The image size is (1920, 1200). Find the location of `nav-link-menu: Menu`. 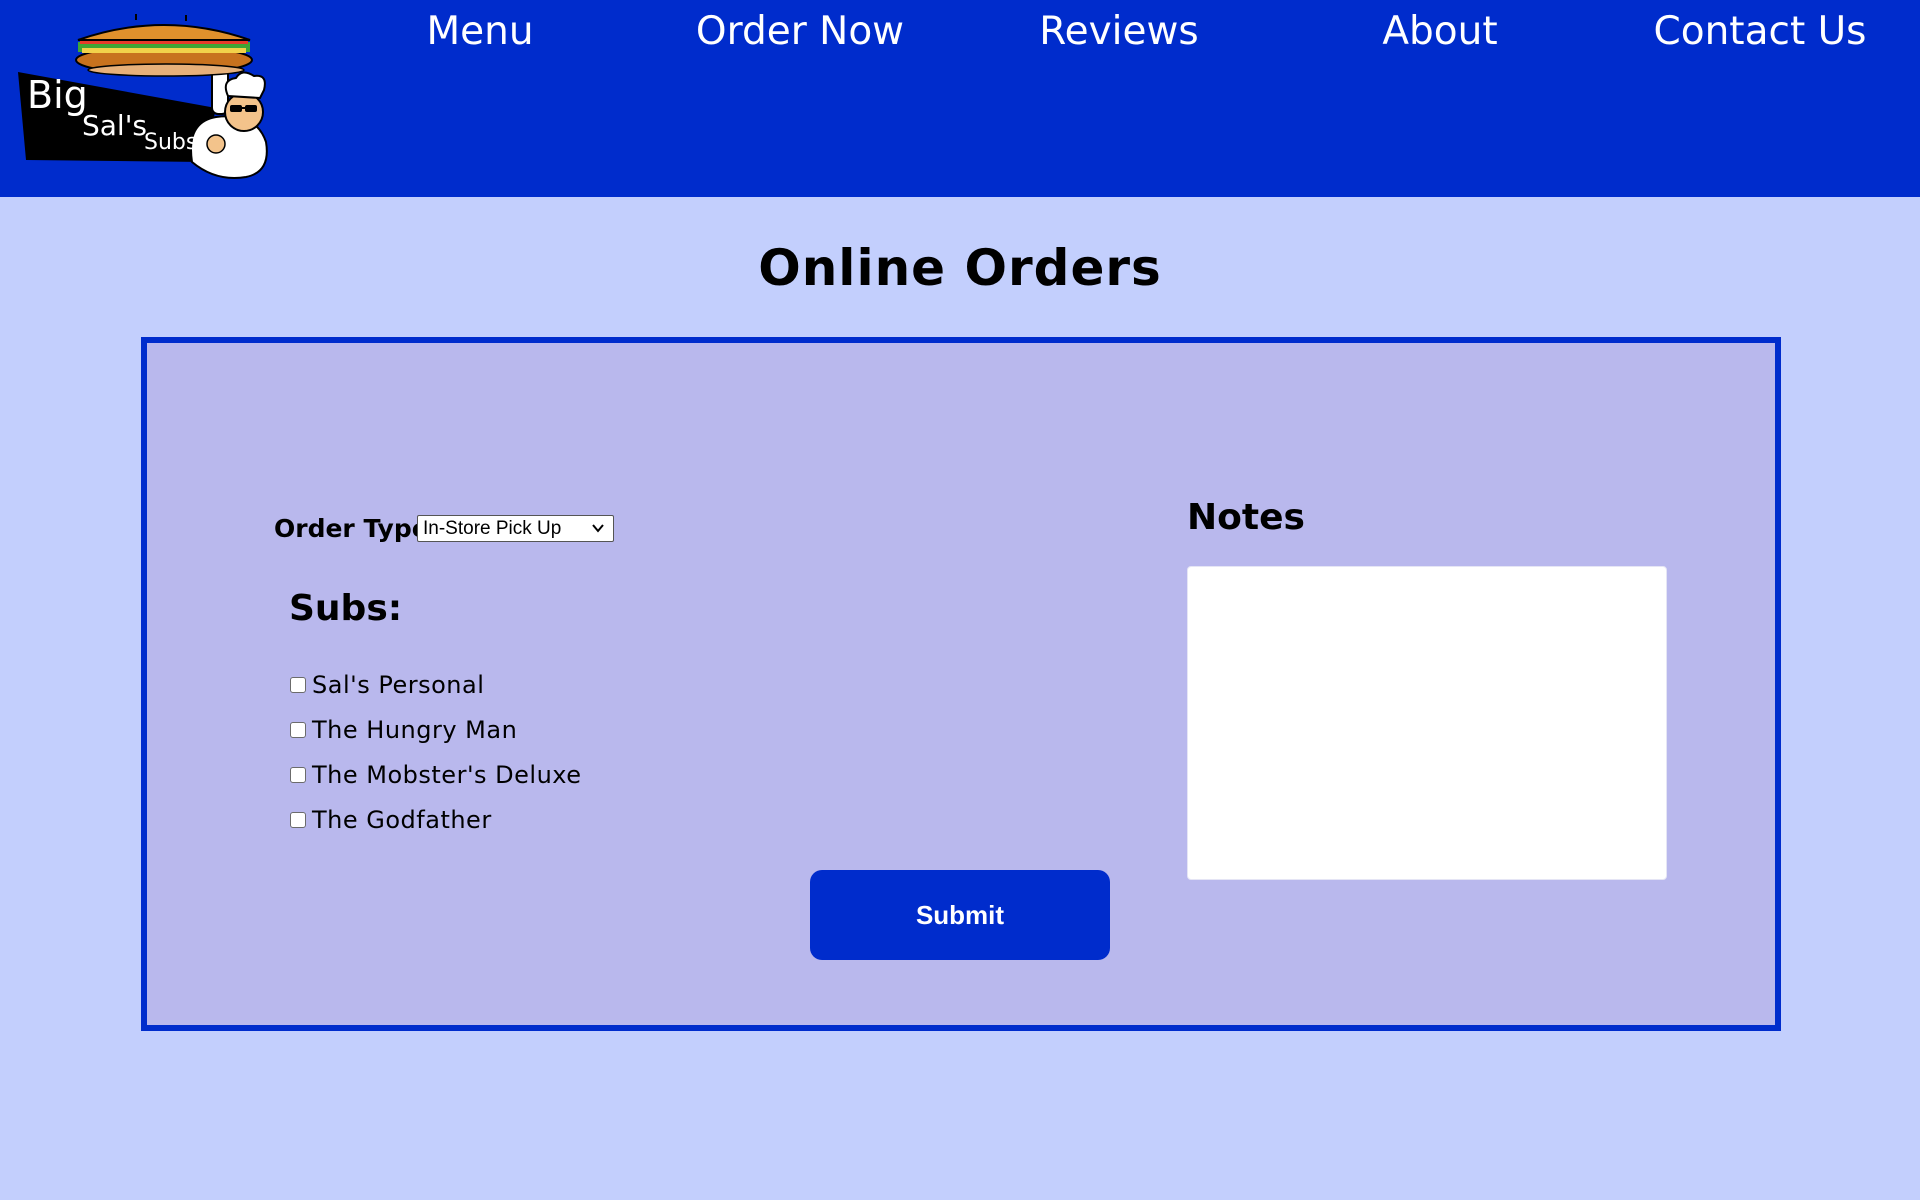

nav-link-menu: Menu is located at coordinates (479, 32).